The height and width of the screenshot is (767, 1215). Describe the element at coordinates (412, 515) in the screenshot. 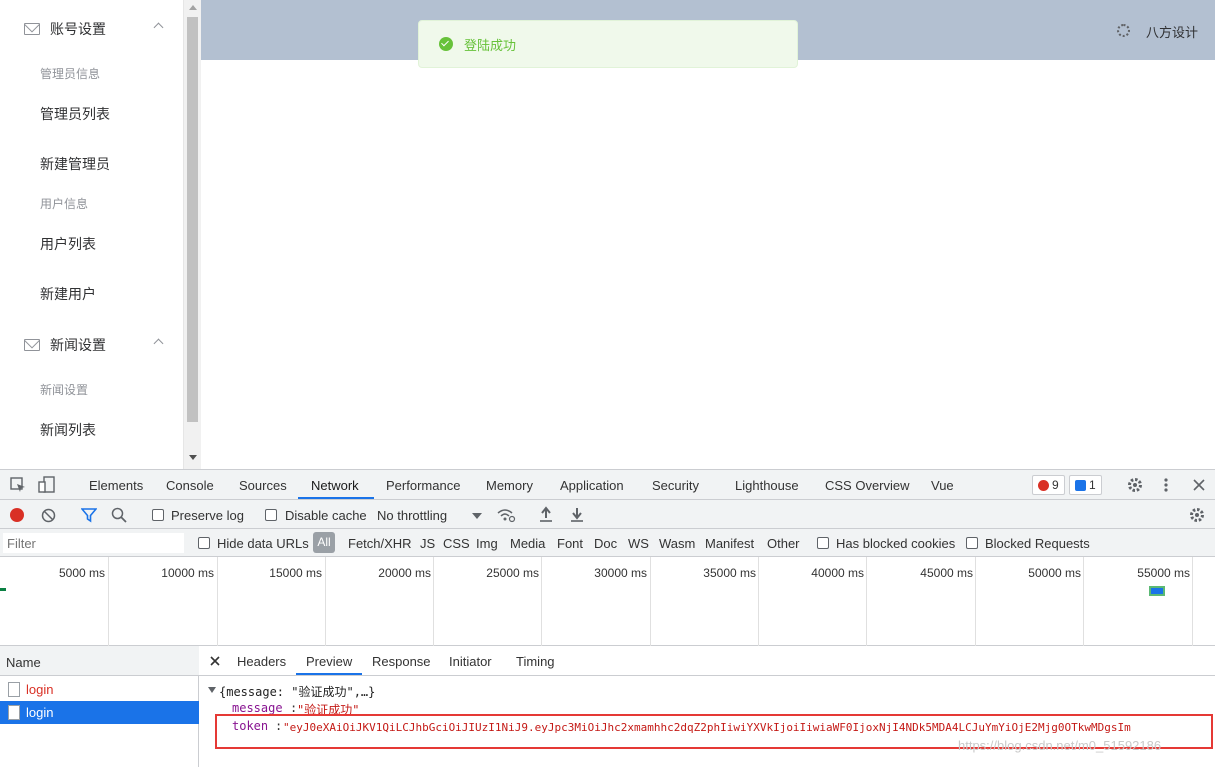

I see `throttling-select: No throttling` at that location.